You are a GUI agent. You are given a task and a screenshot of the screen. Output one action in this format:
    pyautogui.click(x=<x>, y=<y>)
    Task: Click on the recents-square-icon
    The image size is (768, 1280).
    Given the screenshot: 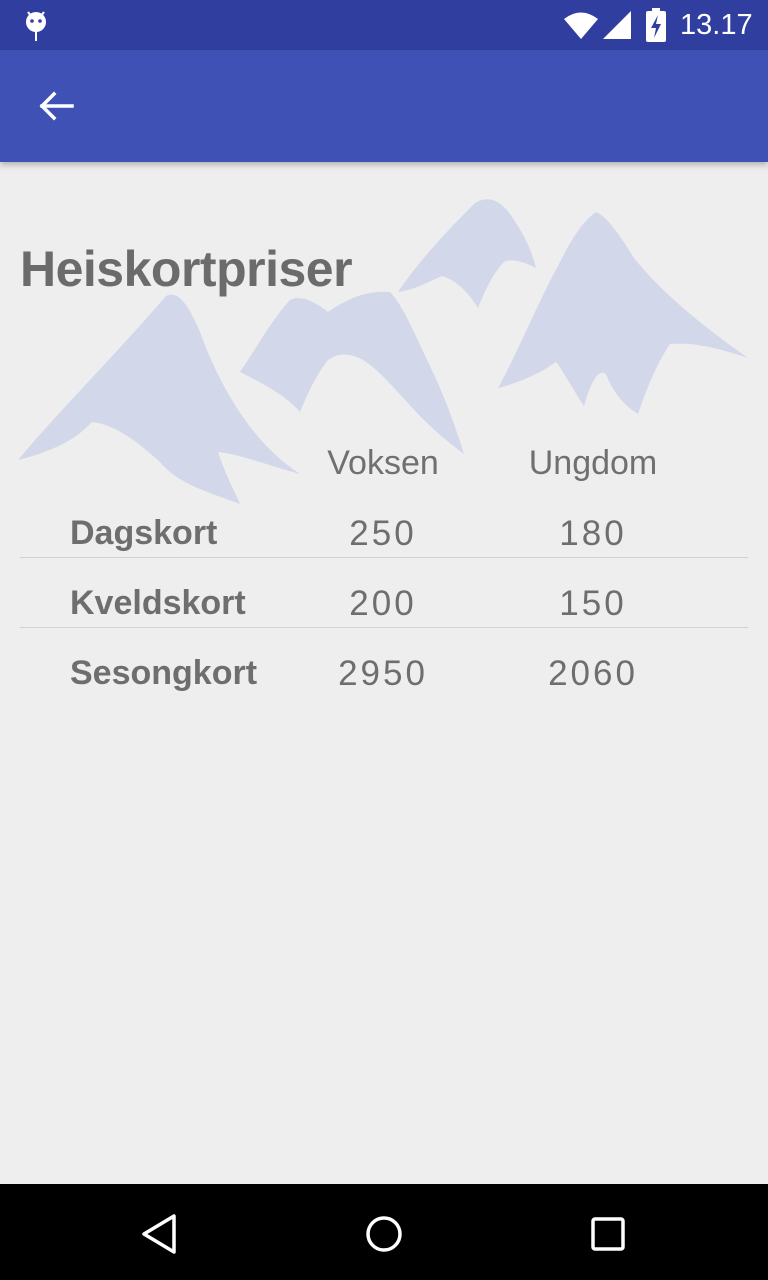 What is the action you would take?
    pyautogui.click(x=608, y=1234)
    